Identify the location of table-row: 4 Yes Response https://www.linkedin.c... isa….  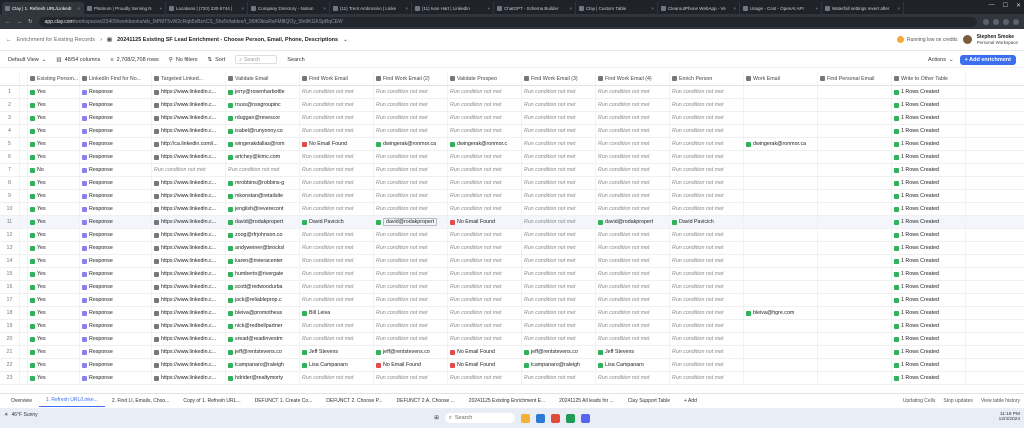
(512, 131).